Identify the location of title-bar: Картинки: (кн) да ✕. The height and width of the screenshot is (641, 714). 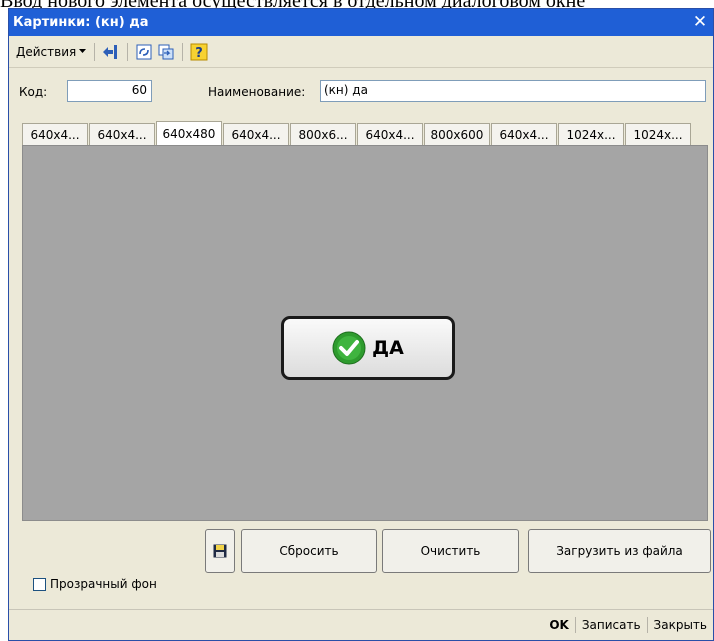
(361, 22).